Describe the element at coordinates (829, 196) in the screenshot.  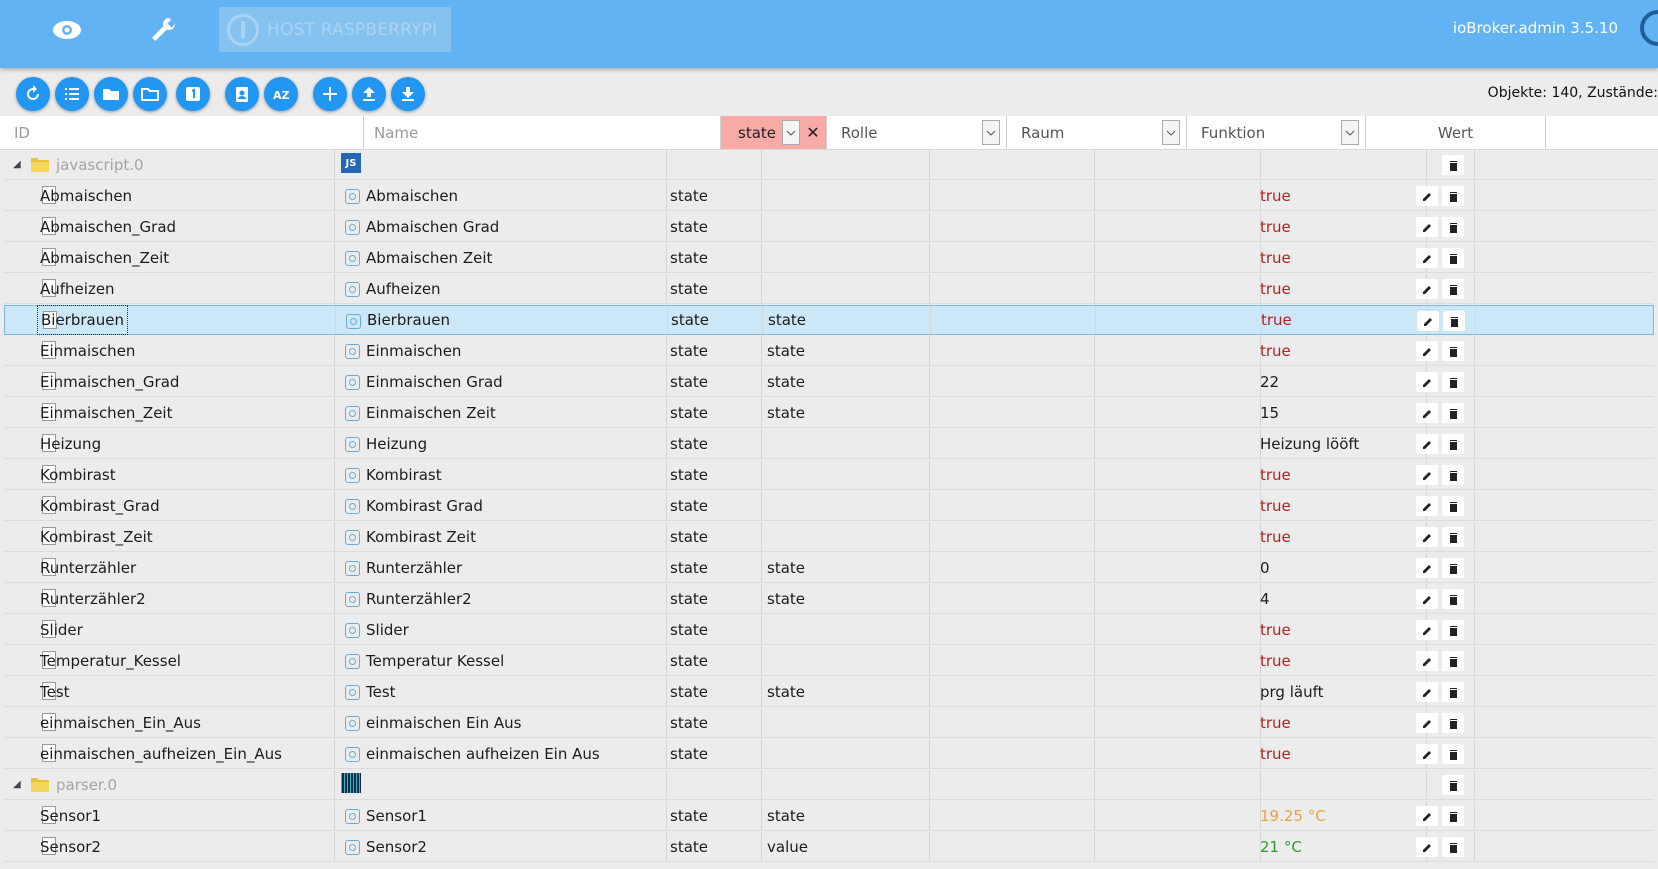
I see `table-row: Abmaischen Abmaischen state true` at that location.